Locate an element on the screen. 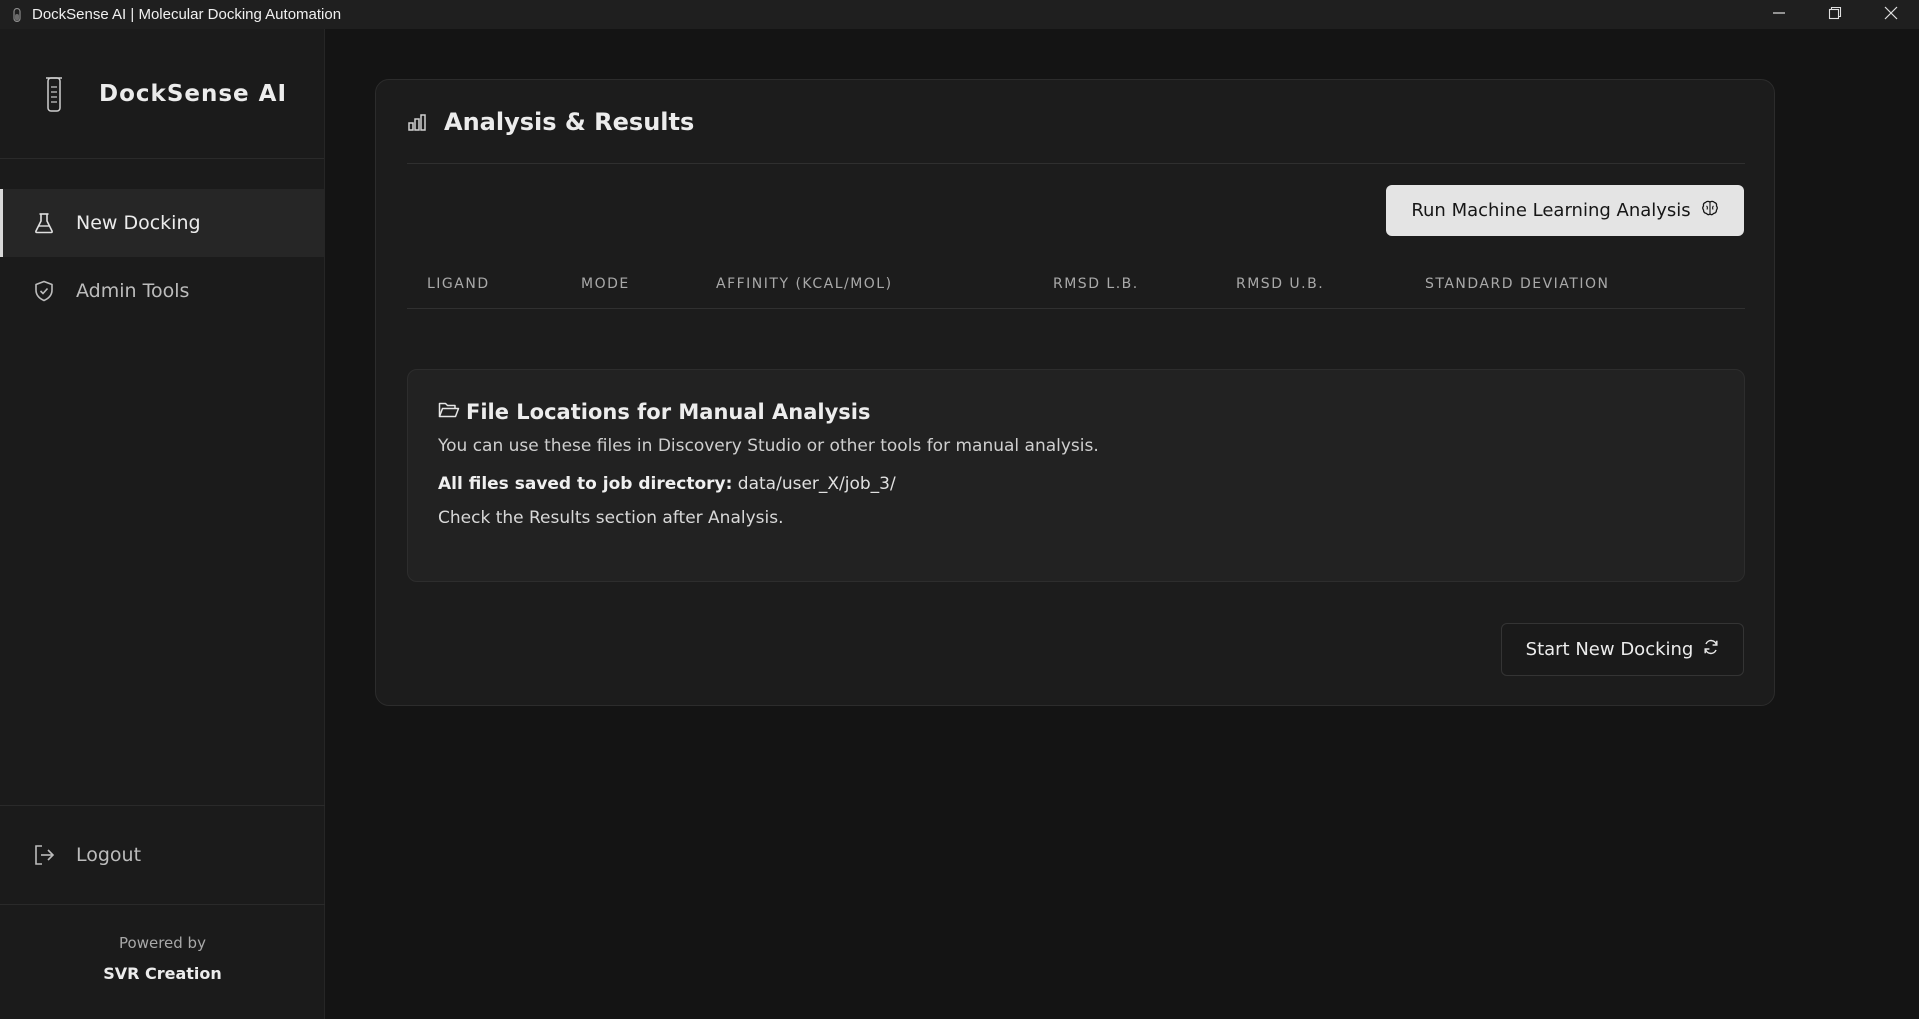 This screenshot has height=1019, width=1919. bar-chart-icon is located at coordinates (418, 122).